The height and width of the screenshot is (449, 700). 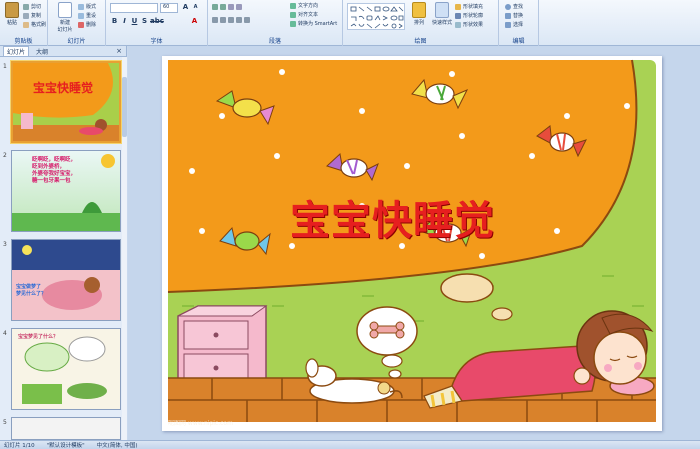 What do you see at coordinates (134, 21) in the screenshot?
I see `underline-button: U` at bounding box center [134, 21].